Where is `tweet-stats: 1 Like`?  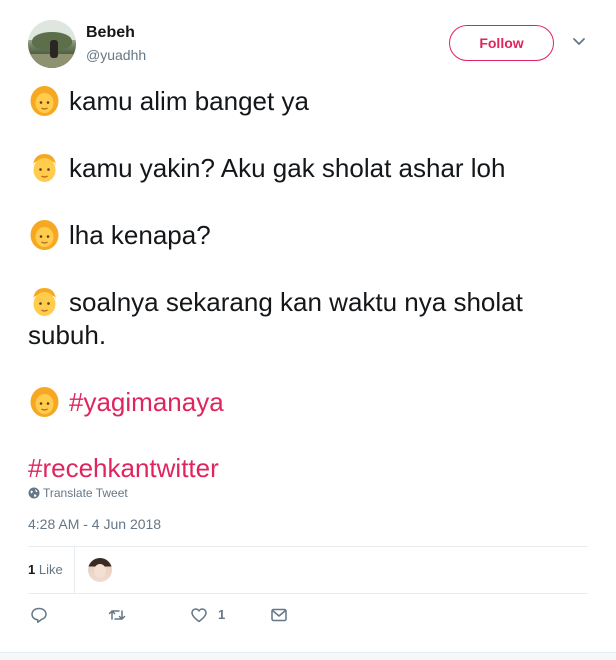
tweet-stats: 1 Like is located at coordinates (308, 570).